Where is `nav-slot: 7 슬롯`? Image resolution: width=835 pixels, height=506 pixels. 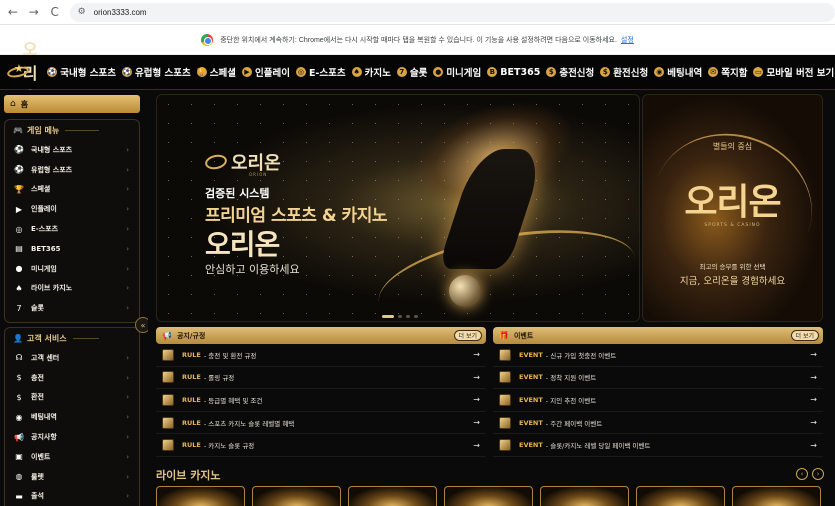
nav-slot: 7 슬롯 is located at coordinates (411, 72).